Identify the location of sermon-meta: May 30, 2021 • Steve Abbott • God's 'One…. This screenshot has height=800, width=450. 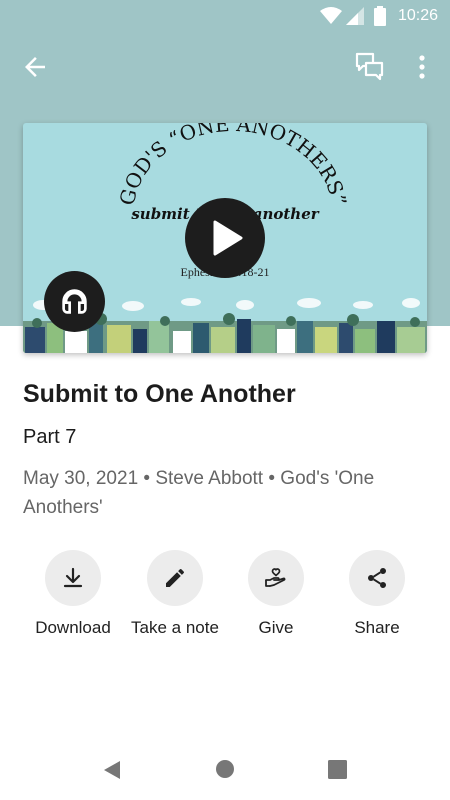
(199, 493).